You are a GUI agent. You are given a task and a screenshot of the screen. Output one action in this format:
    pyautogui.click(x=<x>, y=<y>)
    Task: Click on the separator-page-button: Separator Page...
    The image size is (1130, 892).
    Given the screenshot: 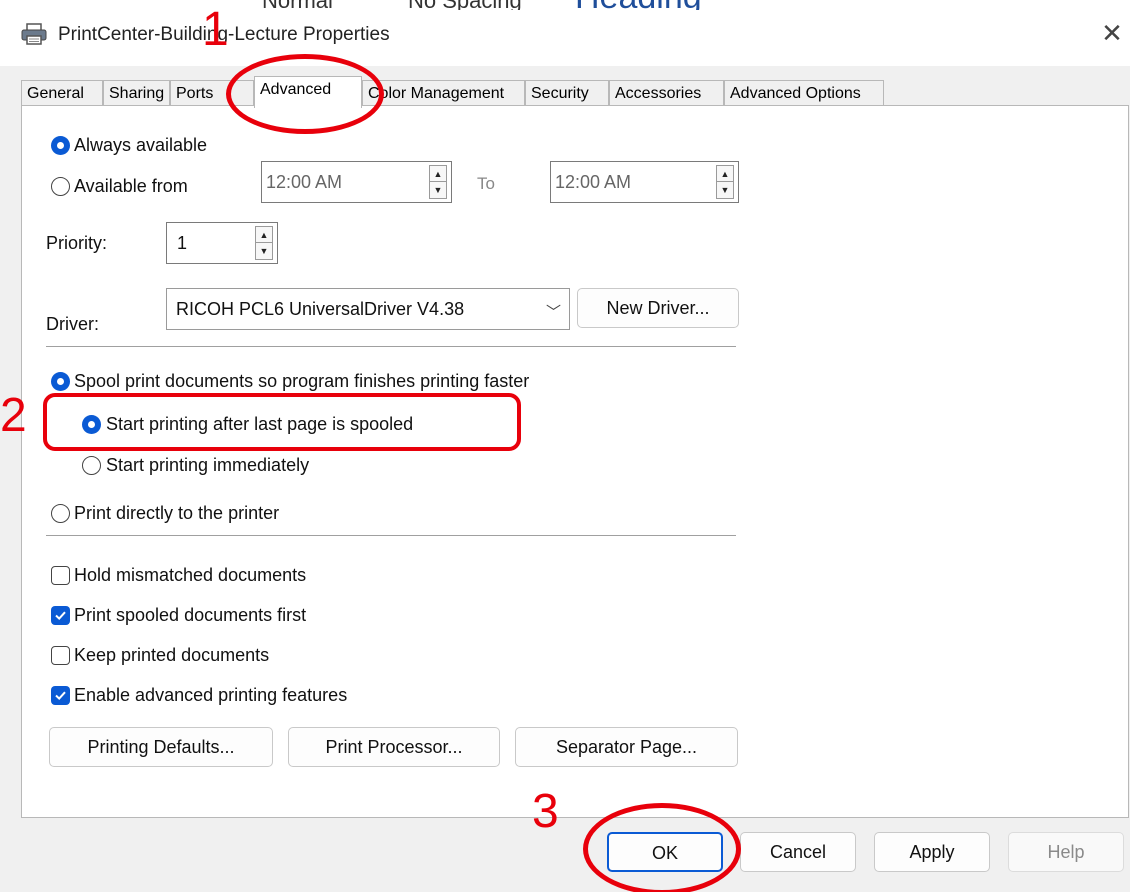 What is the action you would take?
    pyautogui.click(x=626, y=747)
    